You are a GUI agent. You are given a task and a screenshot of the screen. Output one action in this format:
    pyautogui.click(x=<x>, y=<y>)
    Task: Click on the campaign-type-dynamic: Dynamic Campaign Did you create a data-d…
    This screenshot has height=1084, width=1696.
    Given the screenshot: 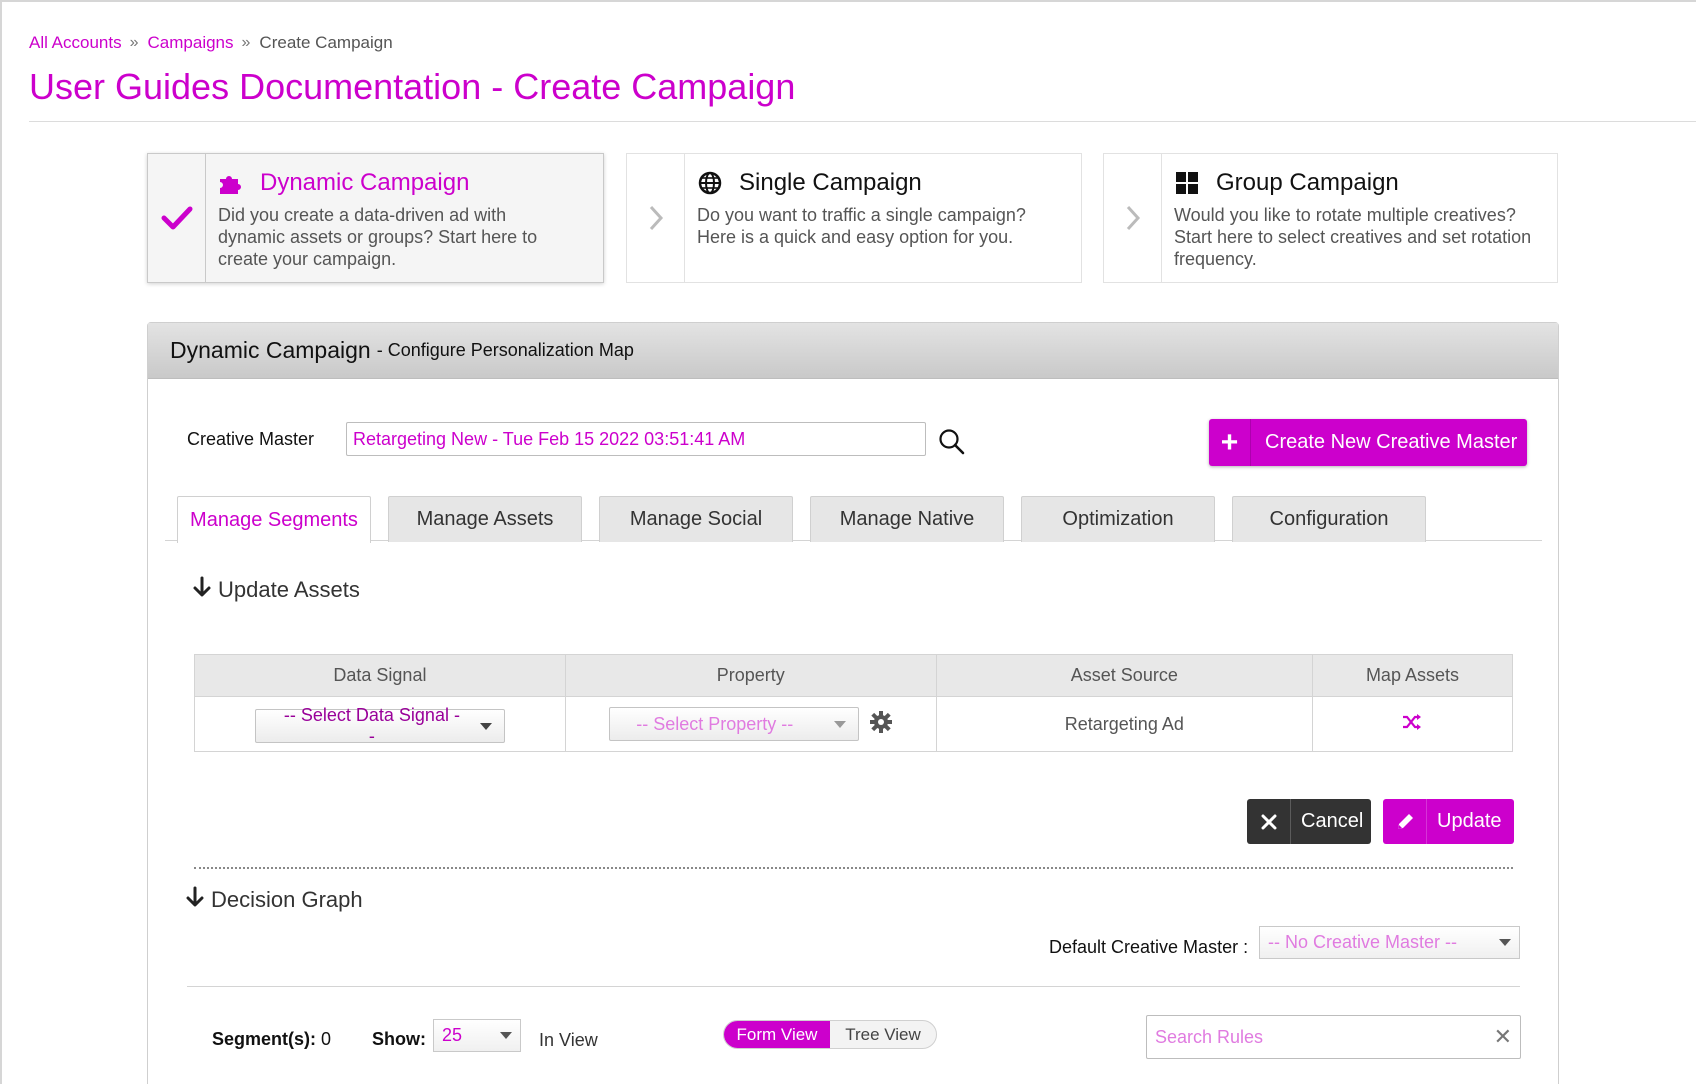 What is the action you would take?
    pyautogui.click(x=375, y=218)
    